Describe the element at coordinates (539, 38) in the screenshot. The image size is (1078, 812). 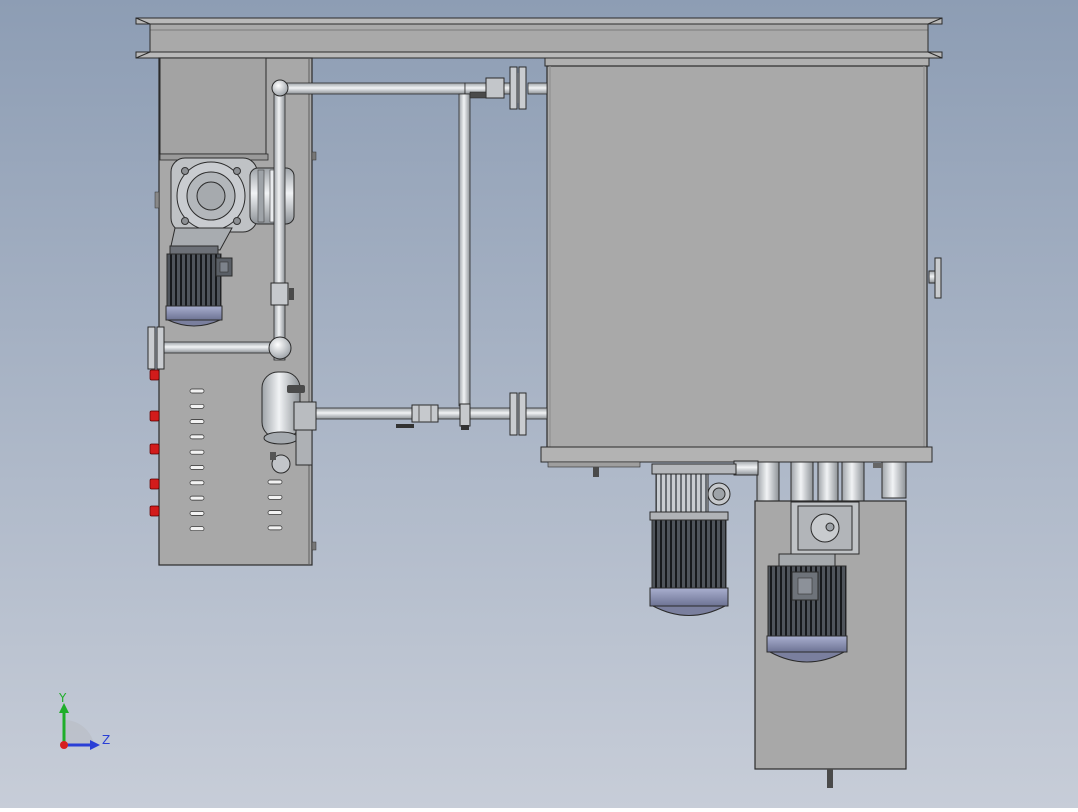
I see `frame-beam` at that location.